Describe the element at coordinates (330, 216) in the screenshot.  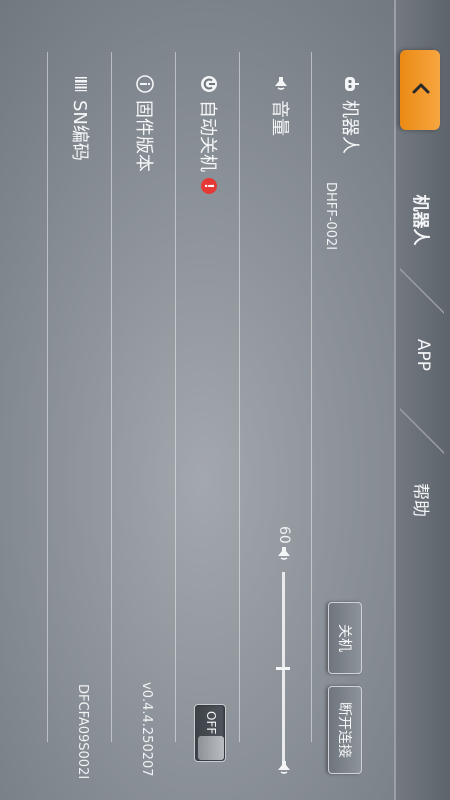
I see `robot-id-value: DHFF-002I` at that location.